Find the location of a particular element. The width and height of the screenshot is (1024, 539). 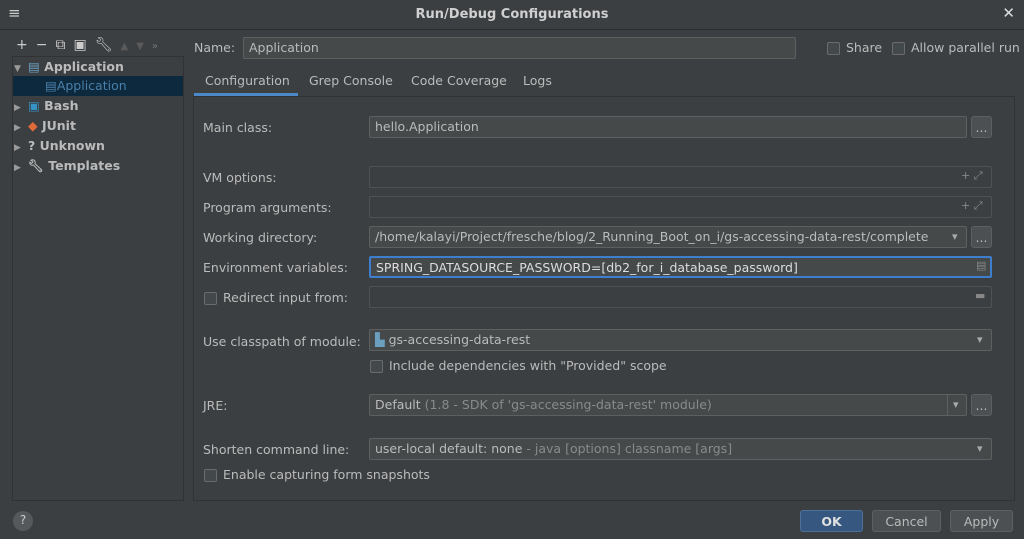

tab-label: Configuration is located at coordinates (247, 80).